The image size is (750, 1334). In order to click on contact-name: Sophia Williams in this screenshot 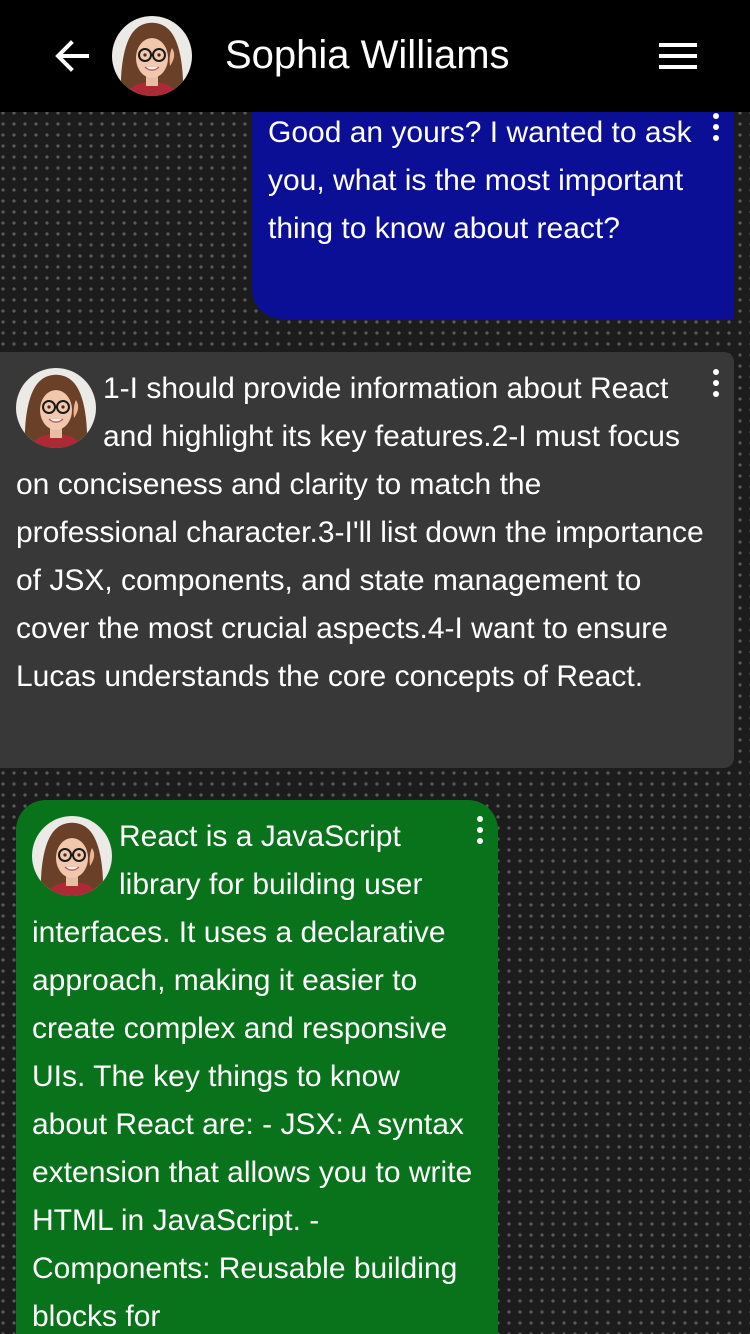, I will do `click(367, 55)`.